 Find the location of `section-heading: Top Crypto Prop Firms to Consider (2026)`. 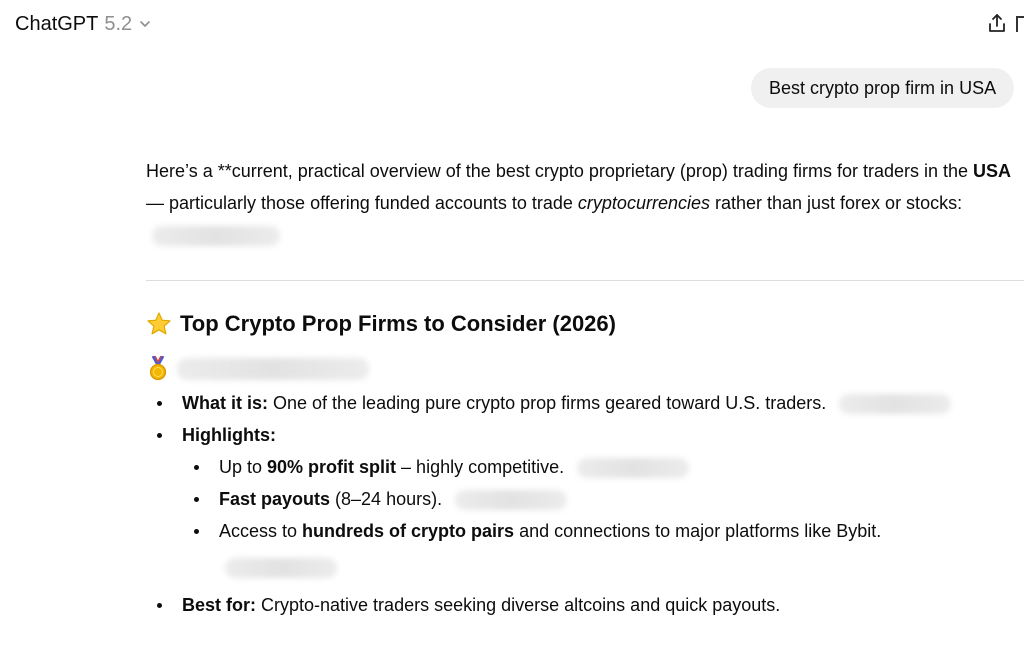

section-heading: Top Crypto Prop Firms to Consider (2026) is located at coordinates (585, 324).